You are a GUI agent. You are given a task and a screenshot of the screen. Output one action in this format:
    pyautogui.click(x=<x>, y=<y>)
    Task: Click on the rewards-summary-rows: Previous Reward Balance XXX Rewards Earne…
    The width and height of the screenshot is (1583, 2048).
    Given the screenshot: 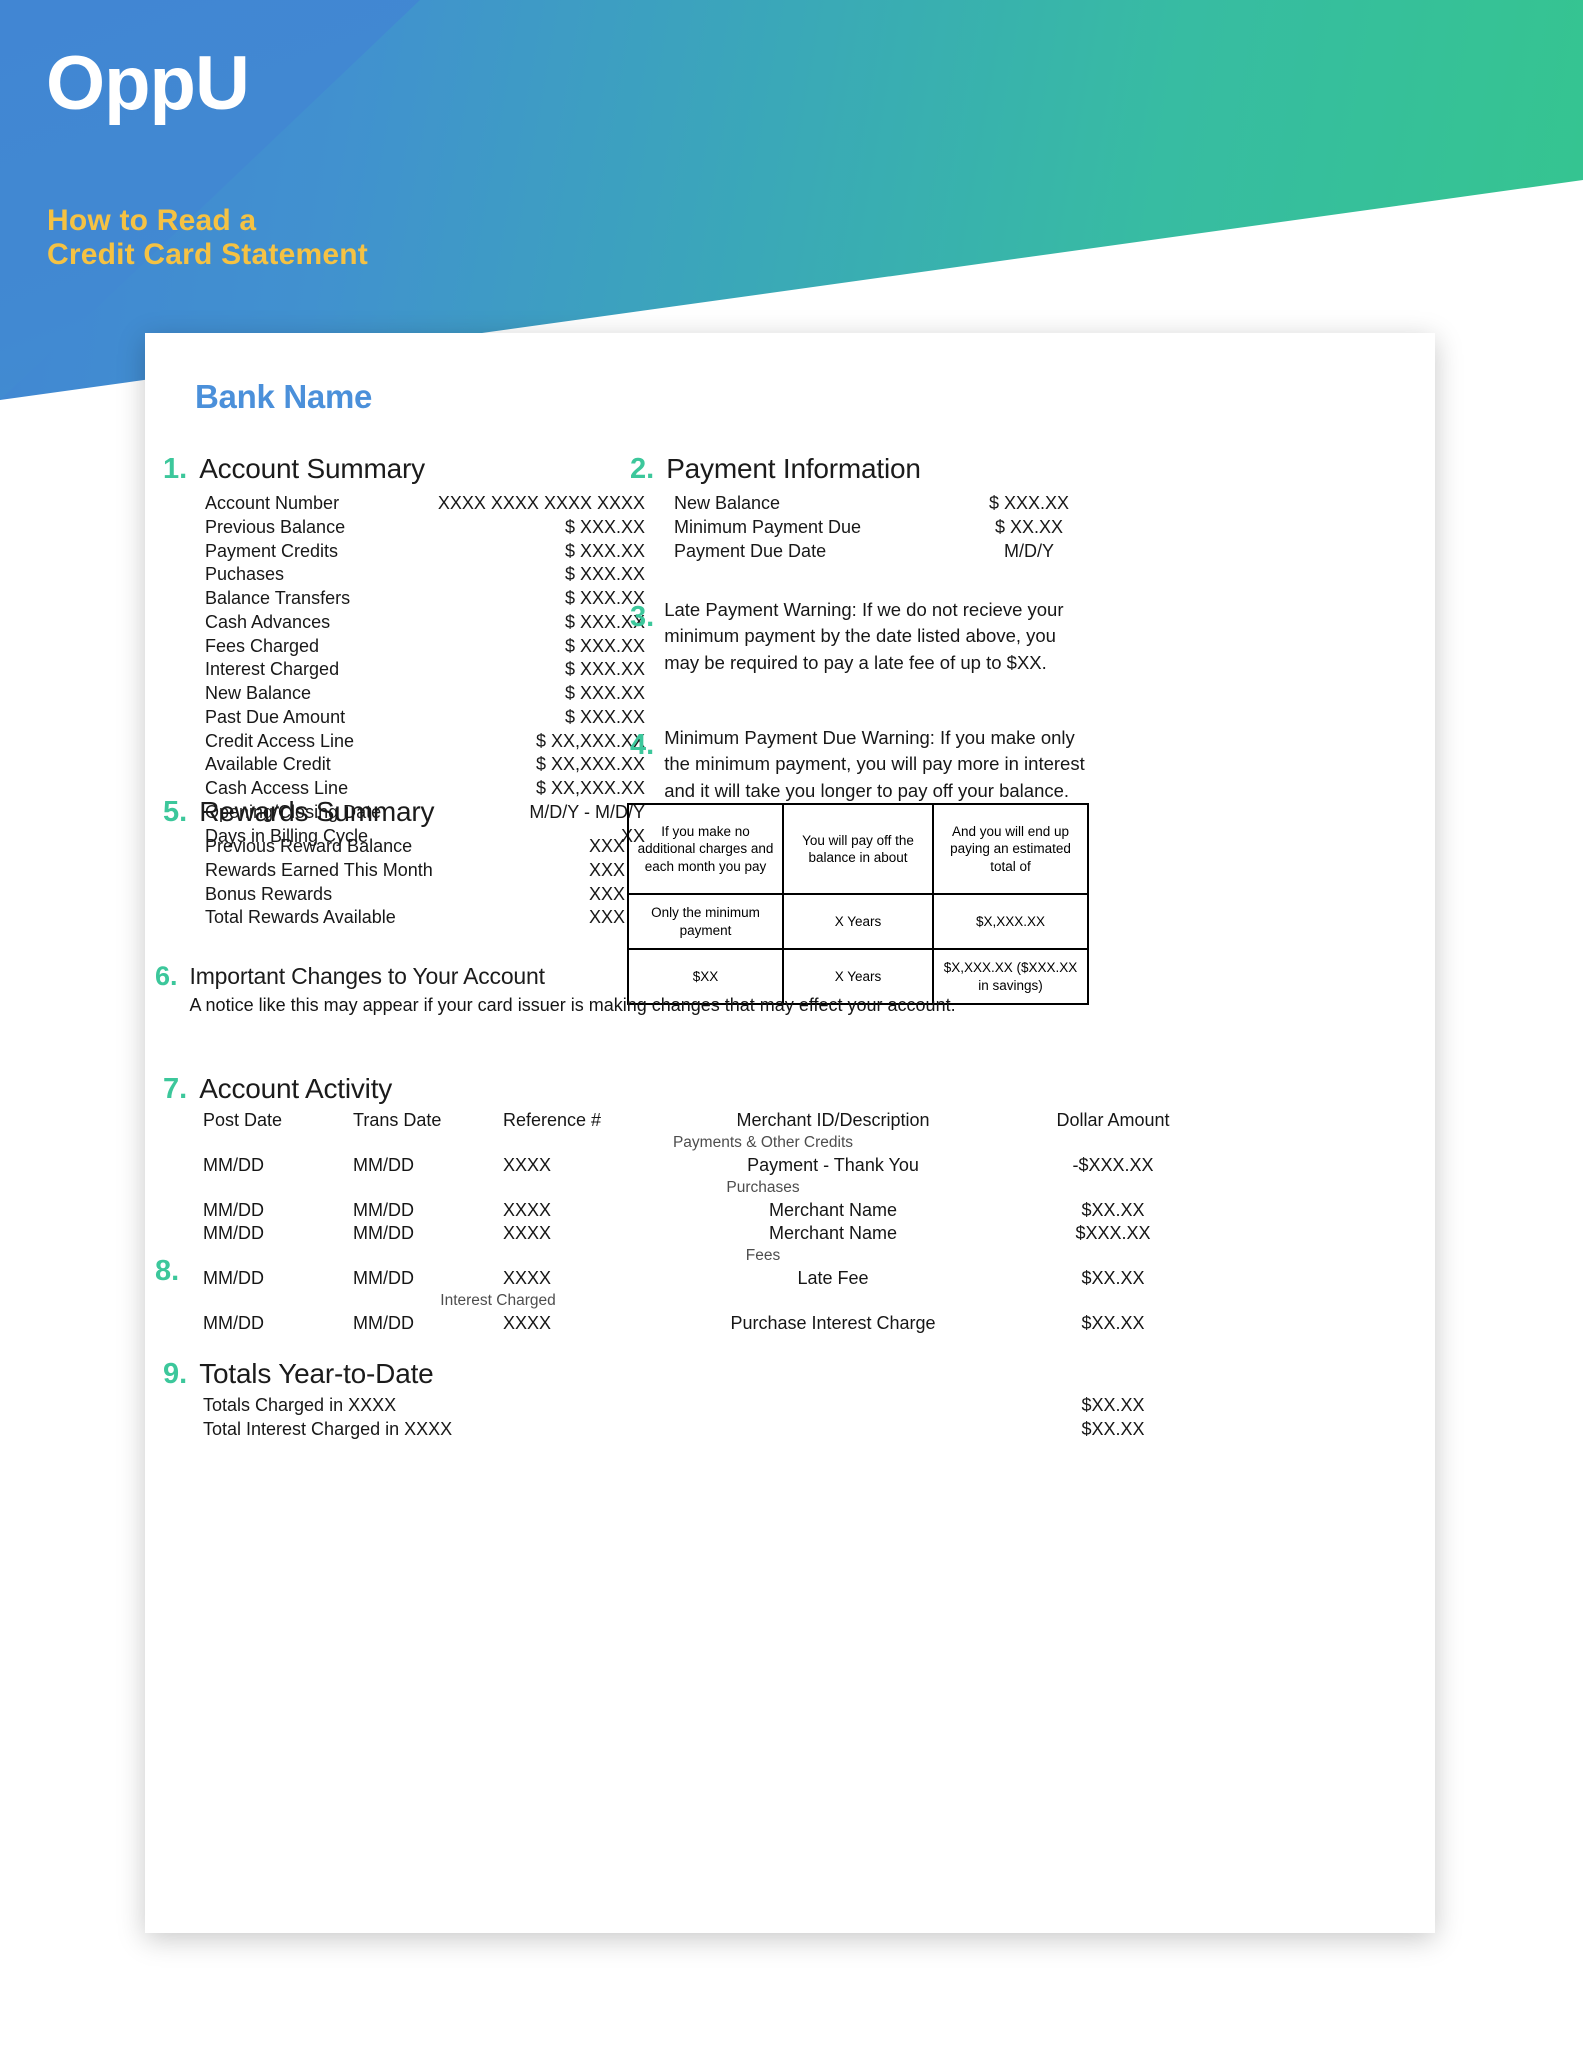 What is the action you would take?
    pyautogui.click(x=415, y=882)
    